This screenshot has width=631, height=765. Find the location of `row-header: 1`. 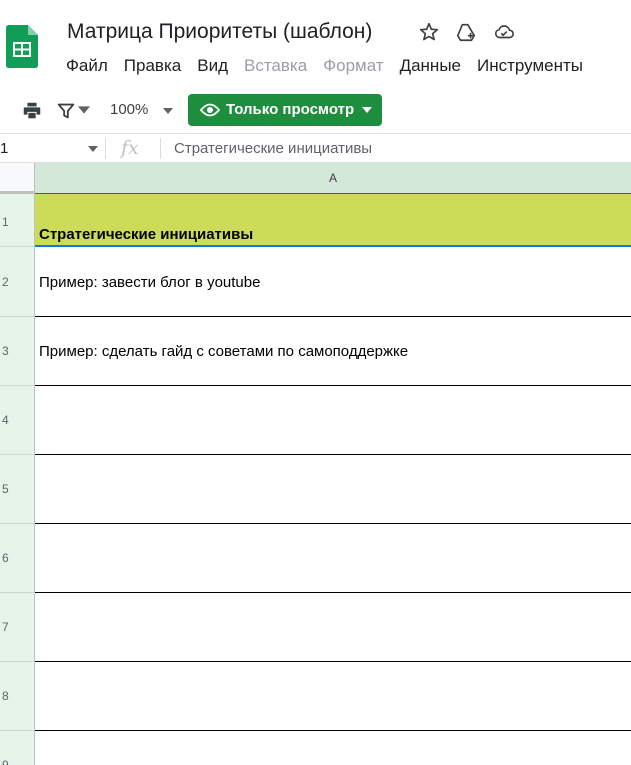

row-header: 1 is located at coordinates (17, 220).